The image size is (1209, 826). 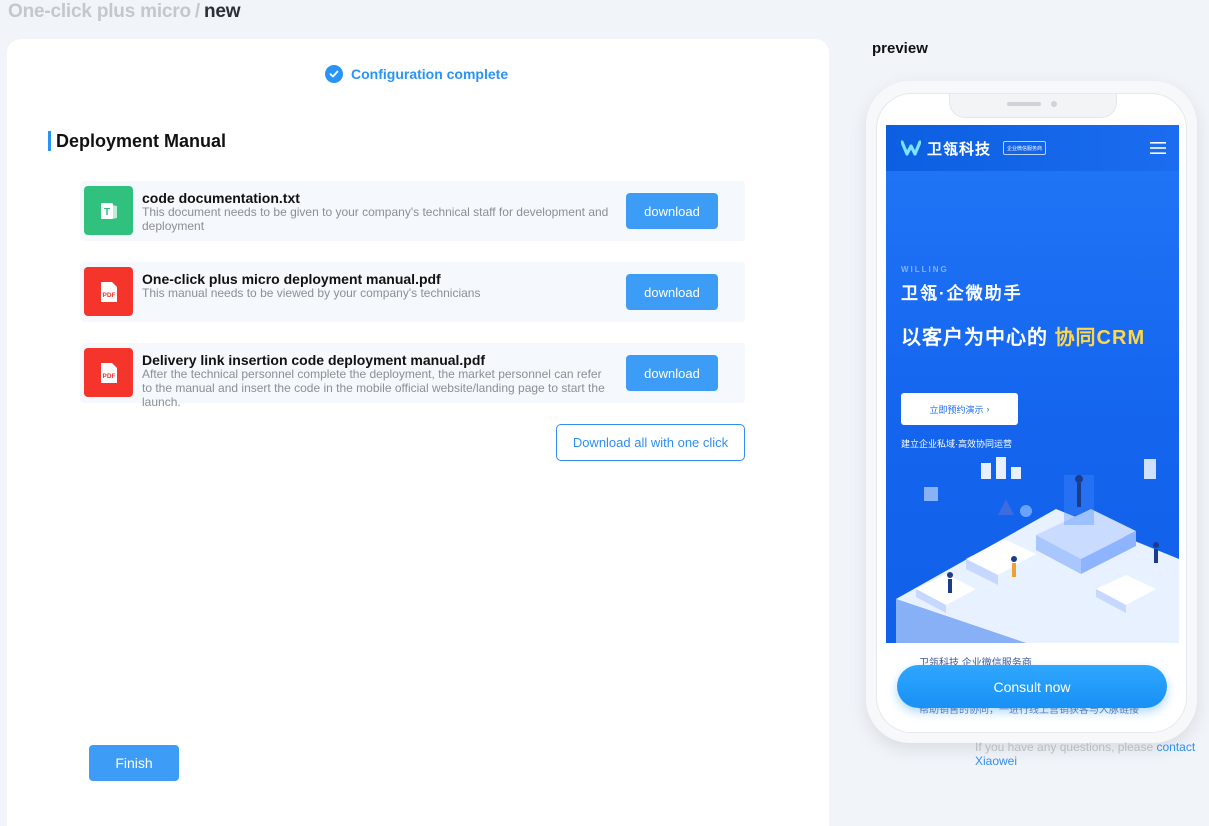 I want to click on hero-eyebrow: WILLING, so click(x=925, y=269).